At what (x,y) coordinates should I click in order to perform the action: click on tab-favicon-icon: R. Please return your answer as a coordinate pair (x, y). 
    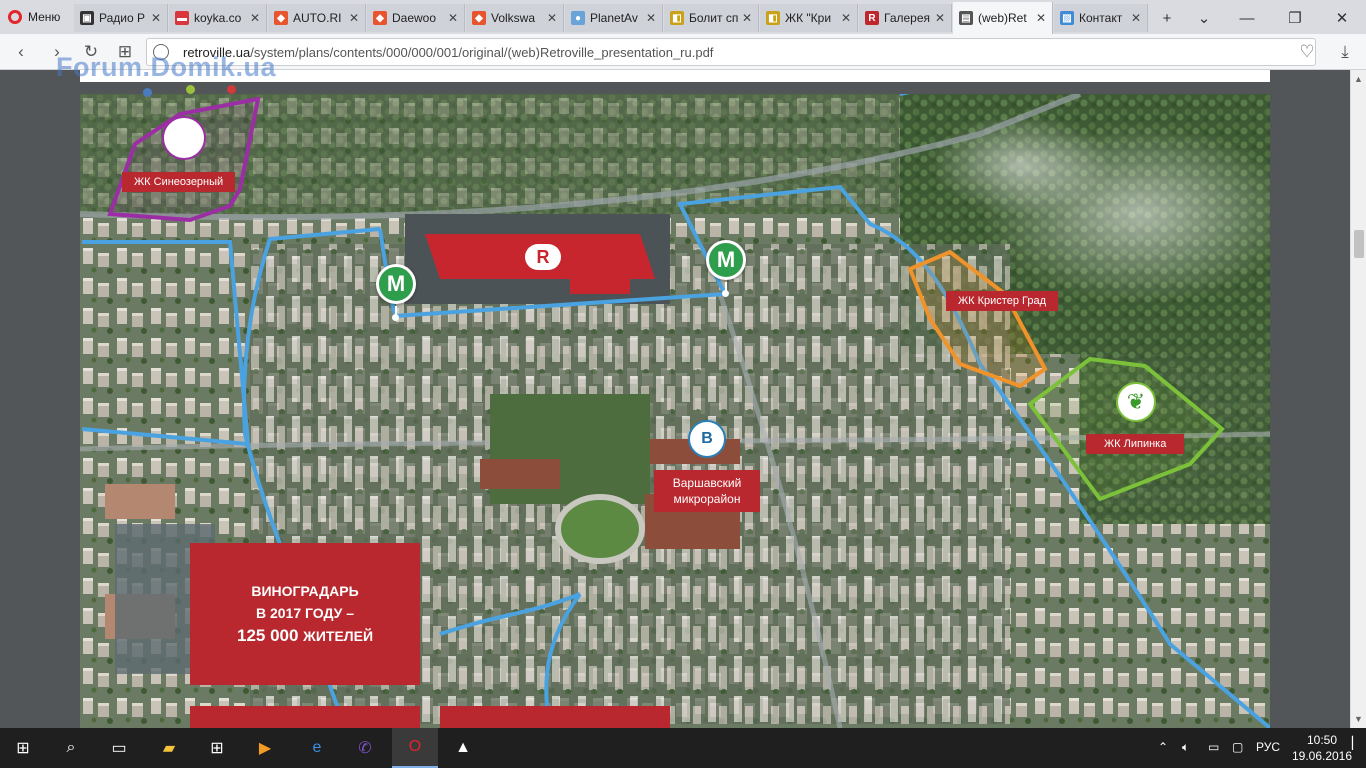
    Looking at the image, I should click on (872, 18).